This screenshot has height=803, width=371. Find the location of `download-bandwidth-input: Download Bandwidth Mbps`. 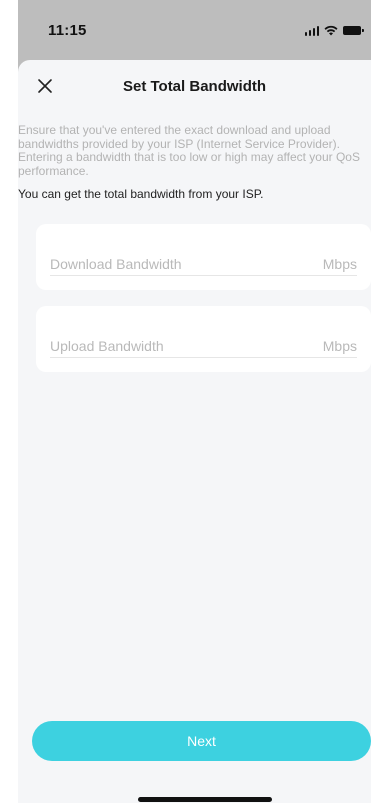

download-bandwidth-input: Download Bandwidth Mbps is located at coordinates (203, 264).